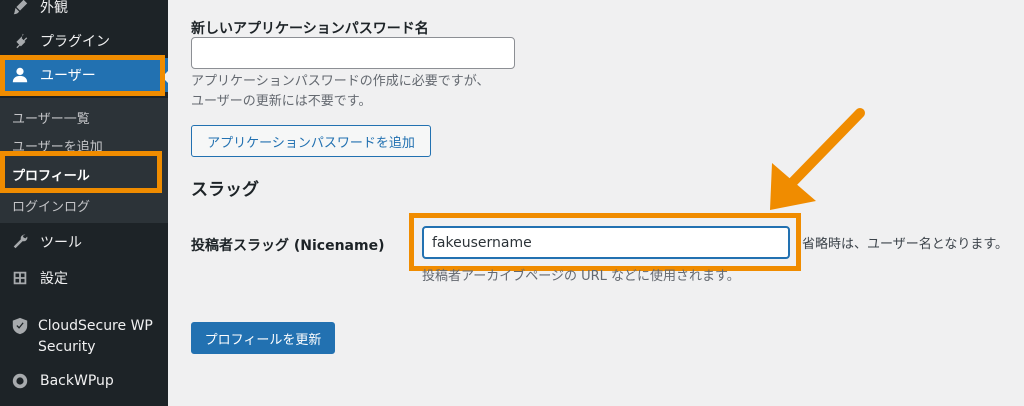 The height and width of the screenshot is (406, 1024). I want to click on backwpup-icon, so click(20, 381).